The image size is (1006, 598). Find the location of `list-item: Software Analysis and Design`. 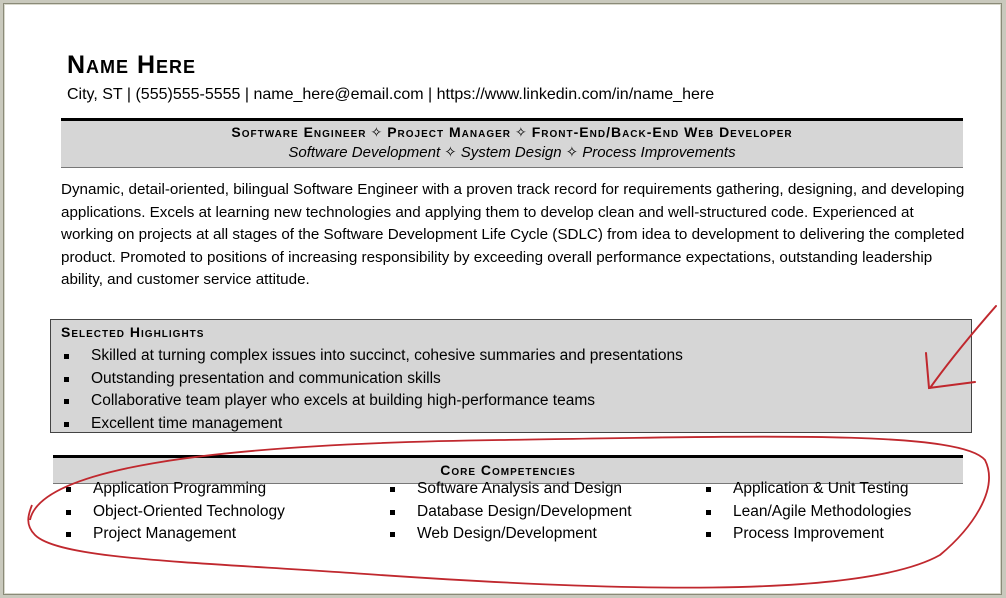

list-item: Software Analysis and Design is located at coordinates (509, 489).